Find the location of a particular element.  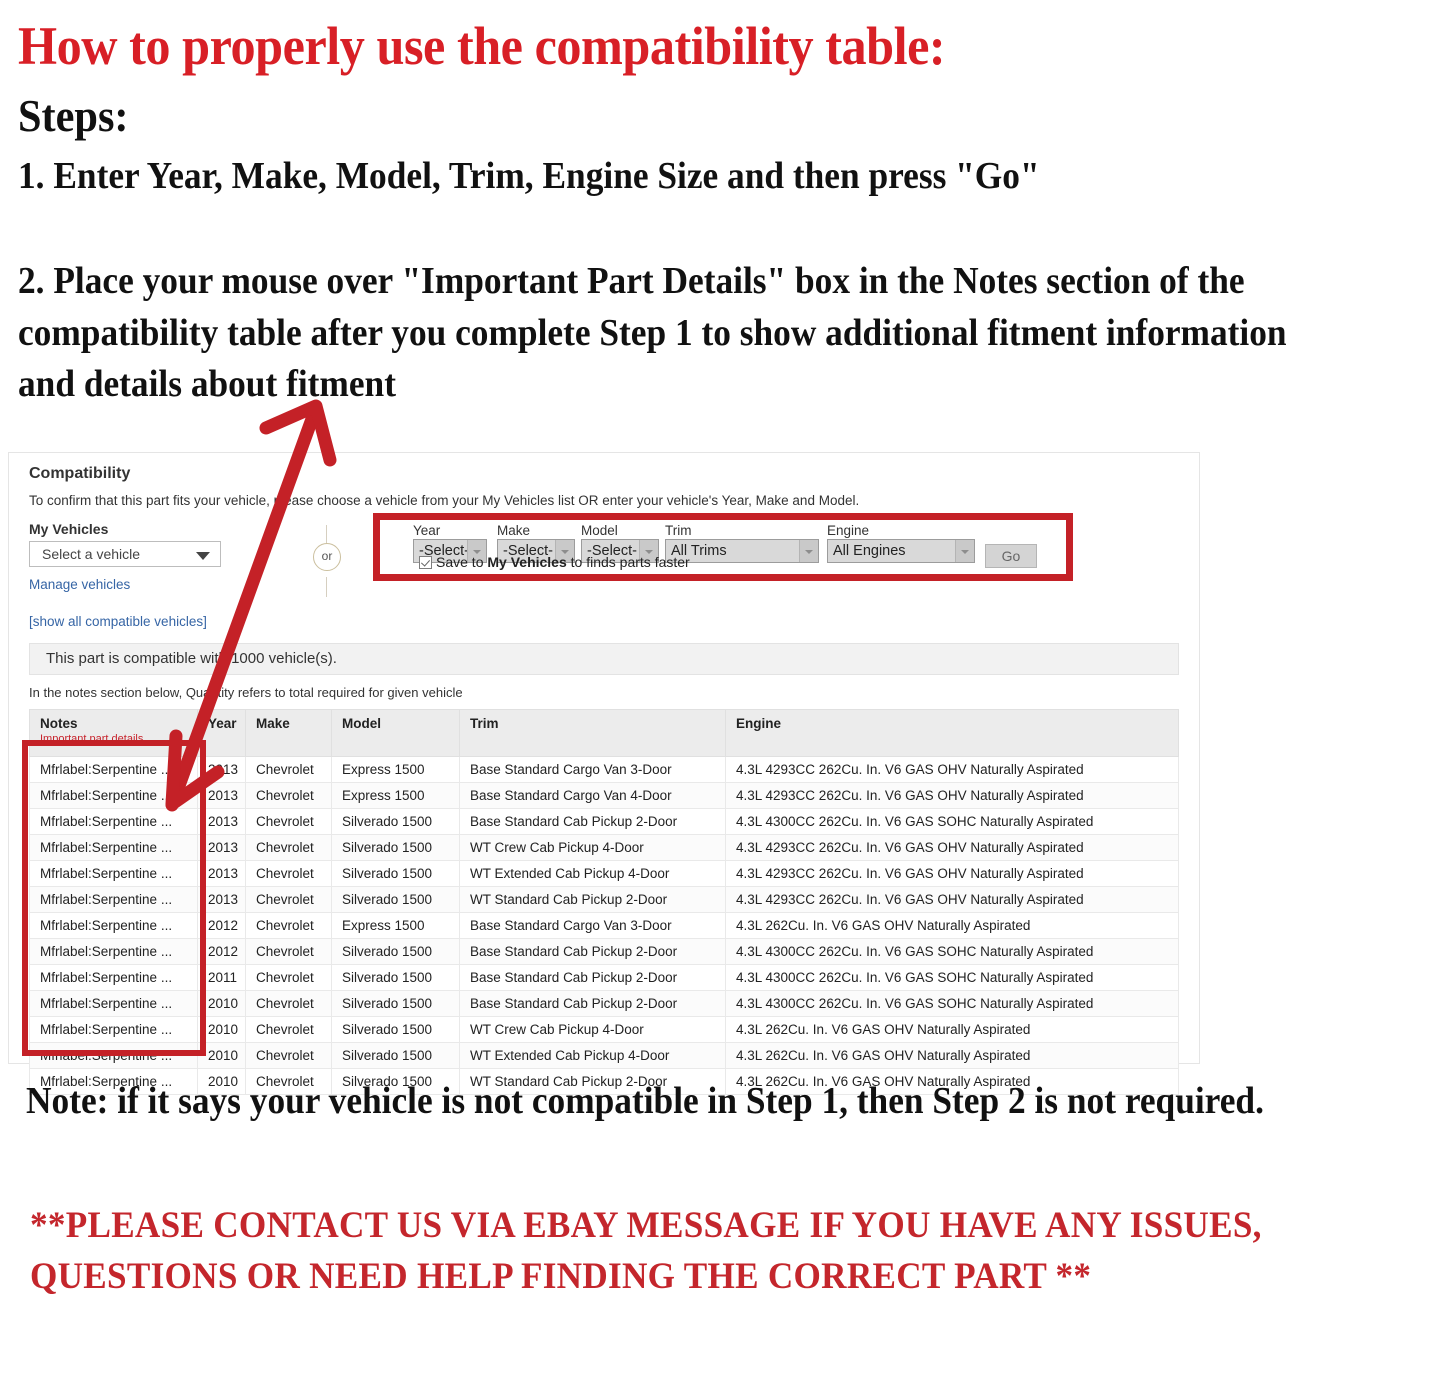

cell-trim: WT Crew Cab Pickup 4-Door is located at coordinates (592, 1029).